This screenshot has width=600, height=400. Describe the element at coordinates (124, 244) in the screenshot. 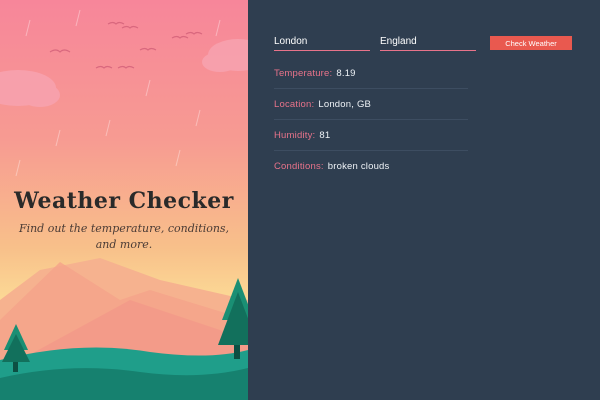

I see `subtitle-line-2: and more.` at that location.